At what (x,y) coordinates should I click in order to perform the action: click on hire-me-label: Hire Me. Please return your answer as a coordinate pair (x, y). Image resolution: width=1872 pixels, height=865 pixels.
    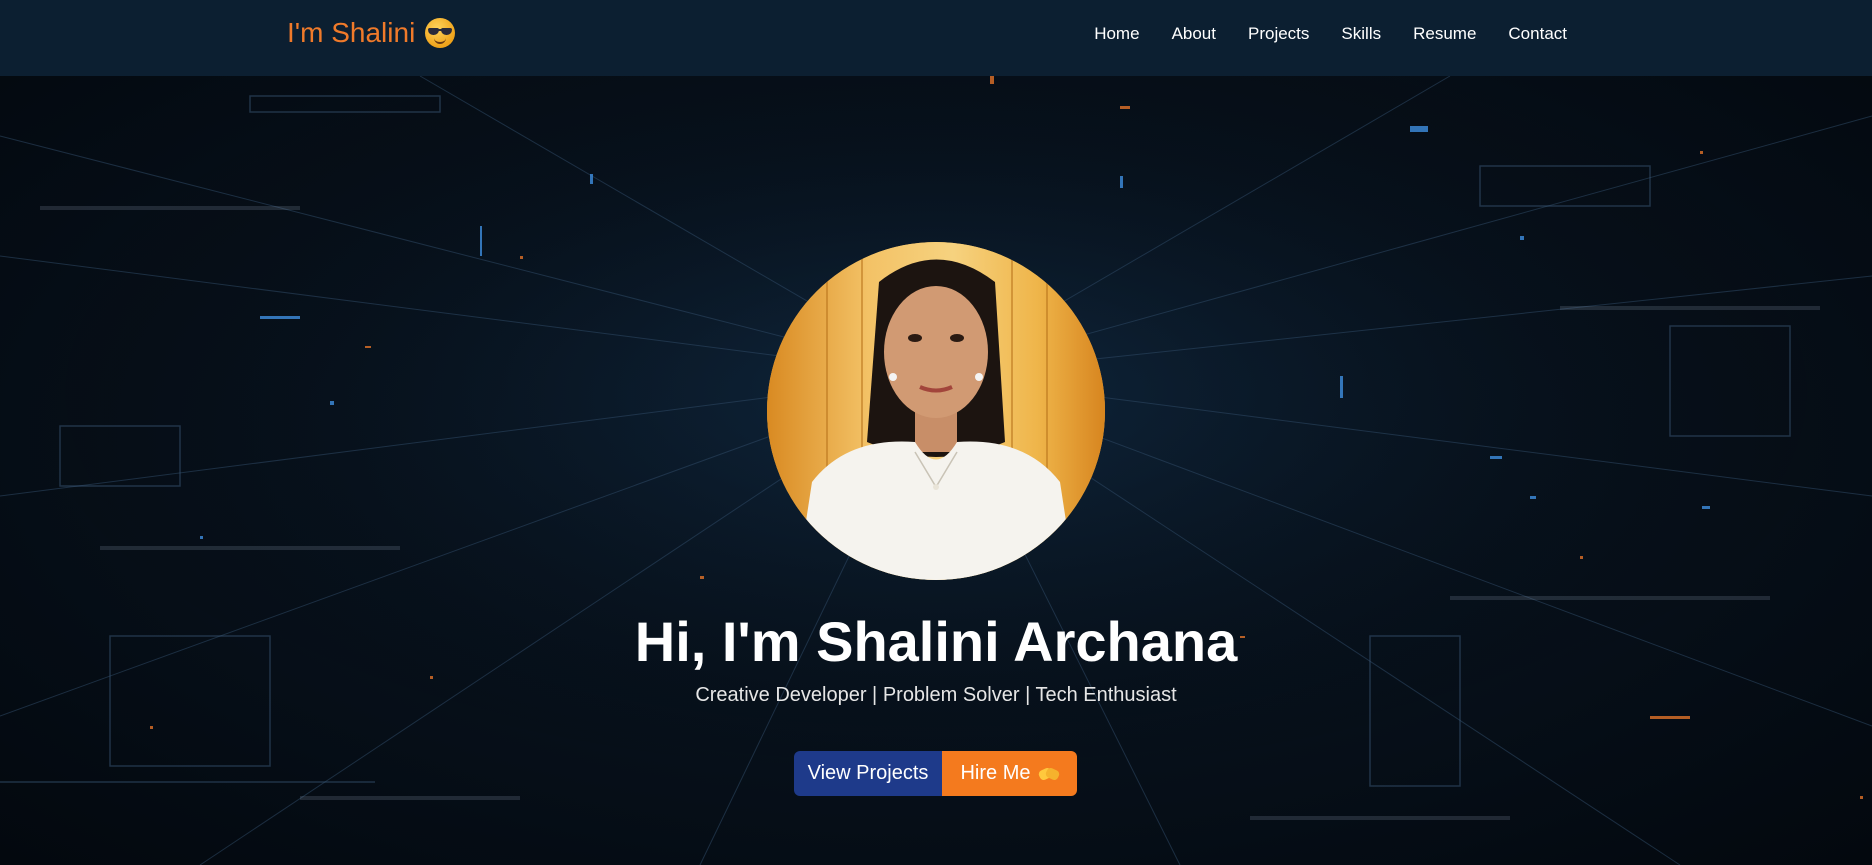
    Looking at the image, I should click on (995, 773).